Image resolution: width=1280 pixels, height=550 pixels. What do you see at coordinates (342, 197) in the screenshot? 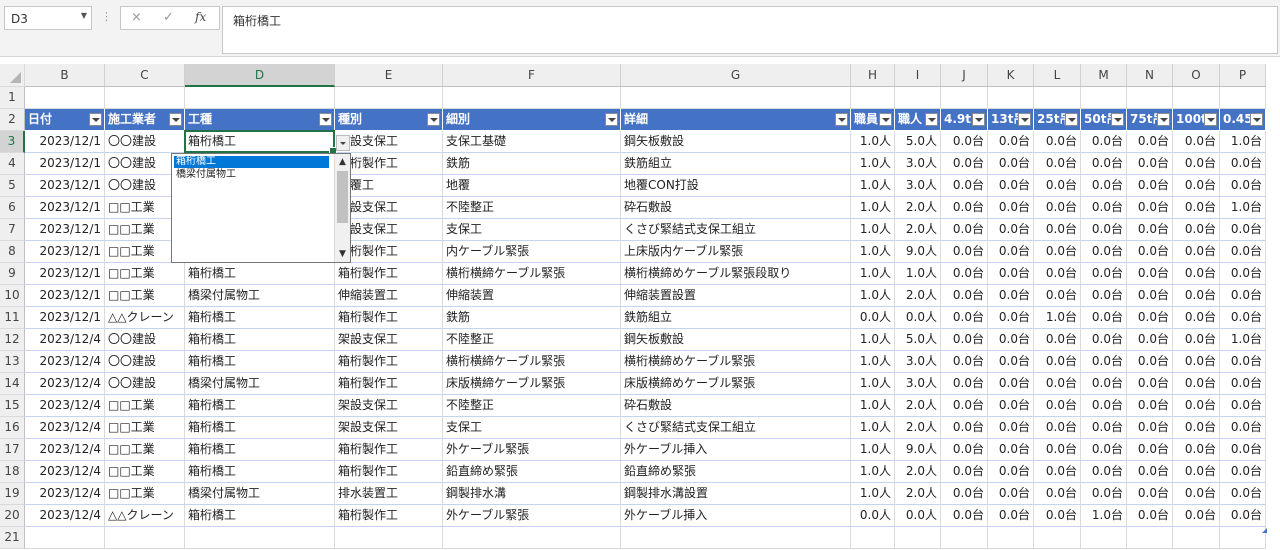
I see `scrollbar-thumb` at bounding box center [342, 197].